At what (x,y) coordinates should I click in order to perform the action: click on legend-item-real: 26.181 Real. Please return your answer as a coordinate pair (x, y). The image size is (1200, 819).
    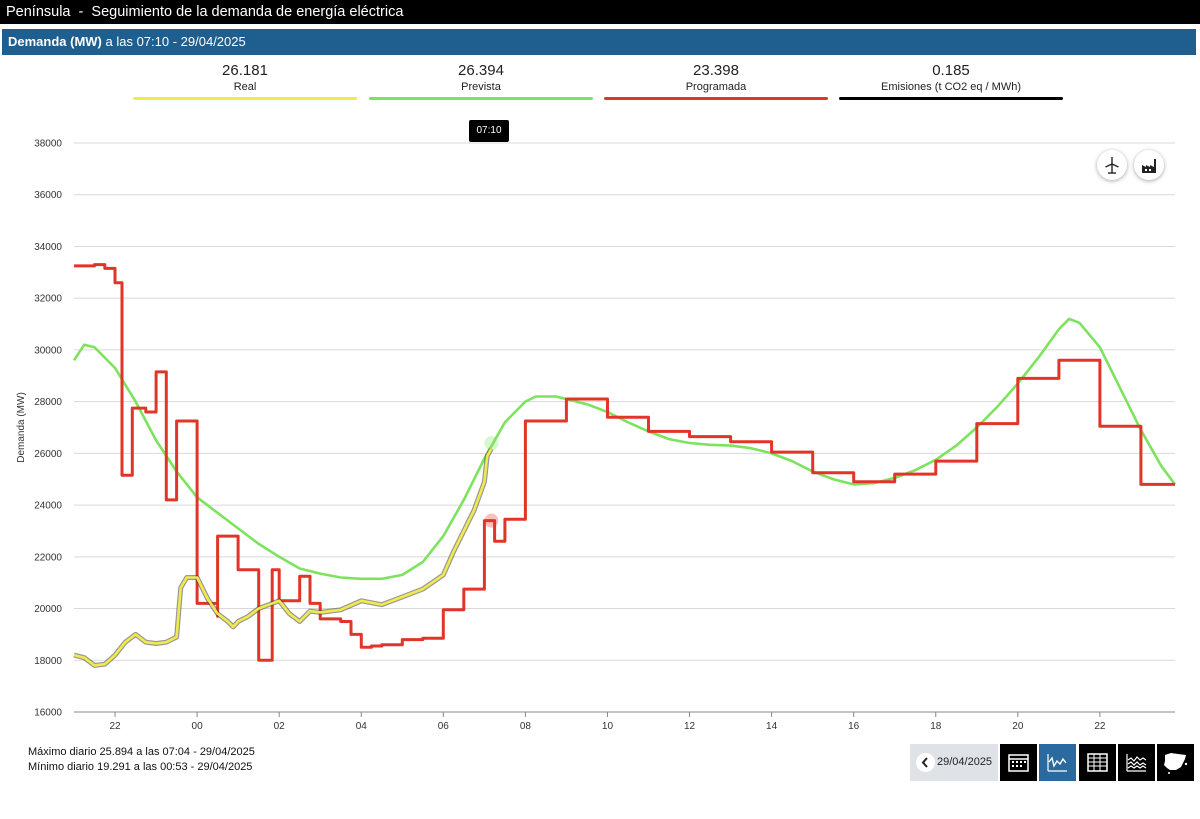
    Looking at the image, I should click on (245, 81).